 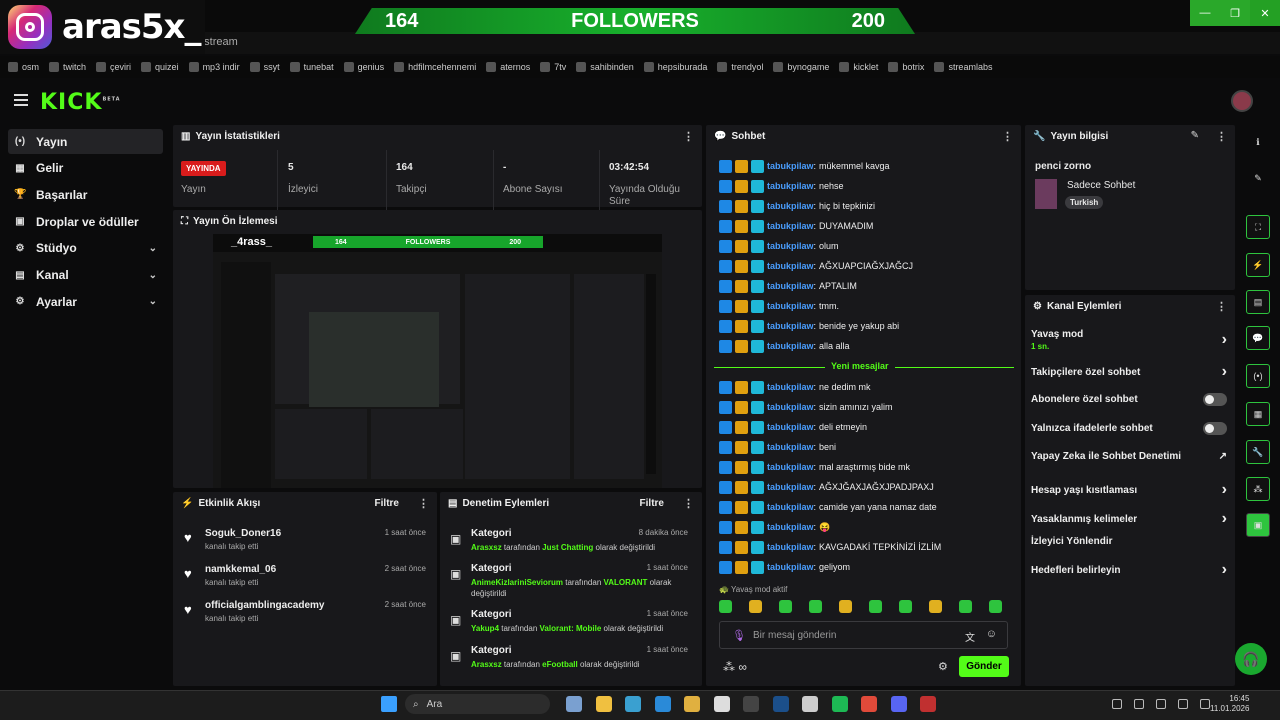 What do you see at coordinates (477, 704) in the screenshot?
I see `taskbar-search: ⌕ Ara` at bounding box center [477, 704].